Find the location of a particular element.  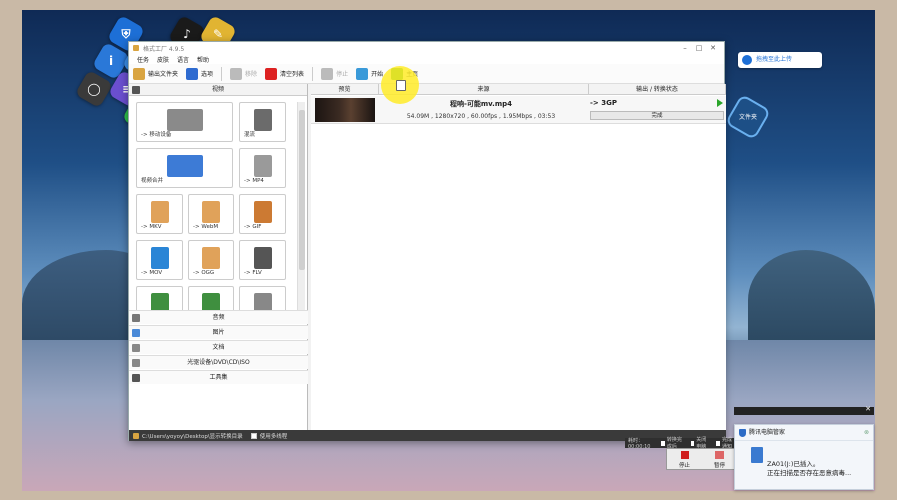

convert-done-checkbox is located at coordinates (663, 443).